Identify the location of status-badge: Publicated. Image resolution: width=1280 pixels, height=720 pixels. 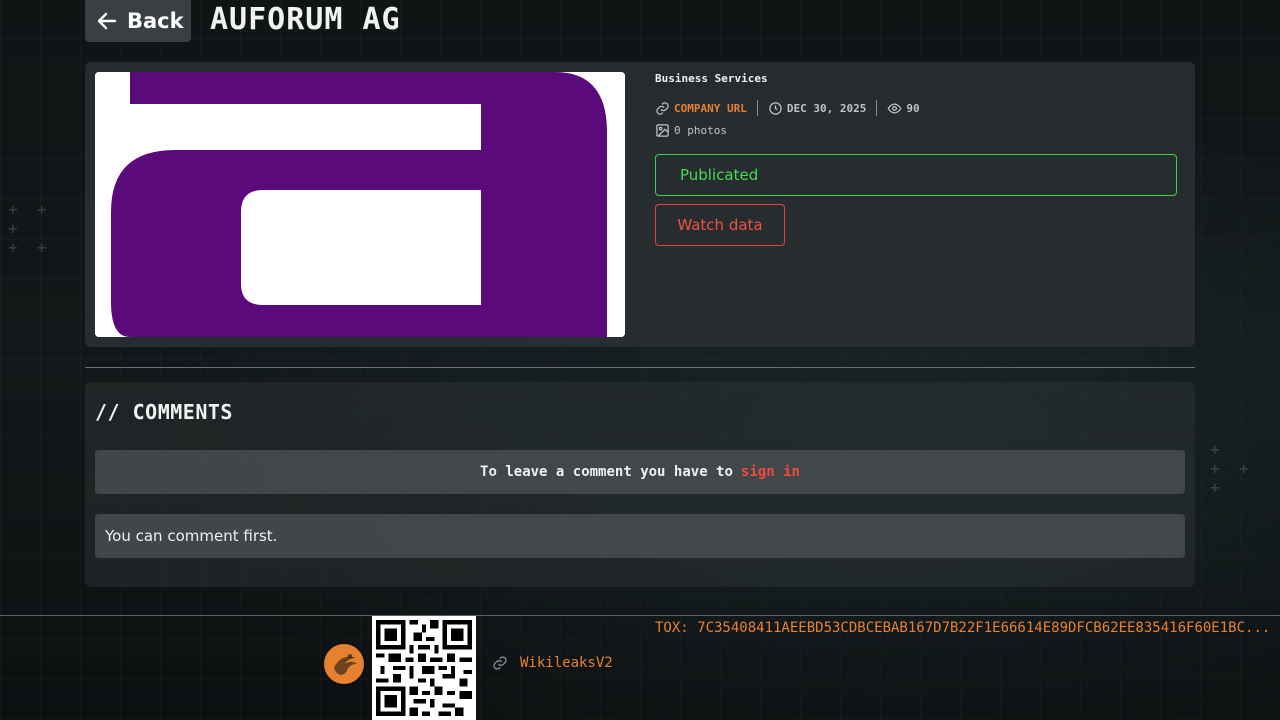
(916, 175).